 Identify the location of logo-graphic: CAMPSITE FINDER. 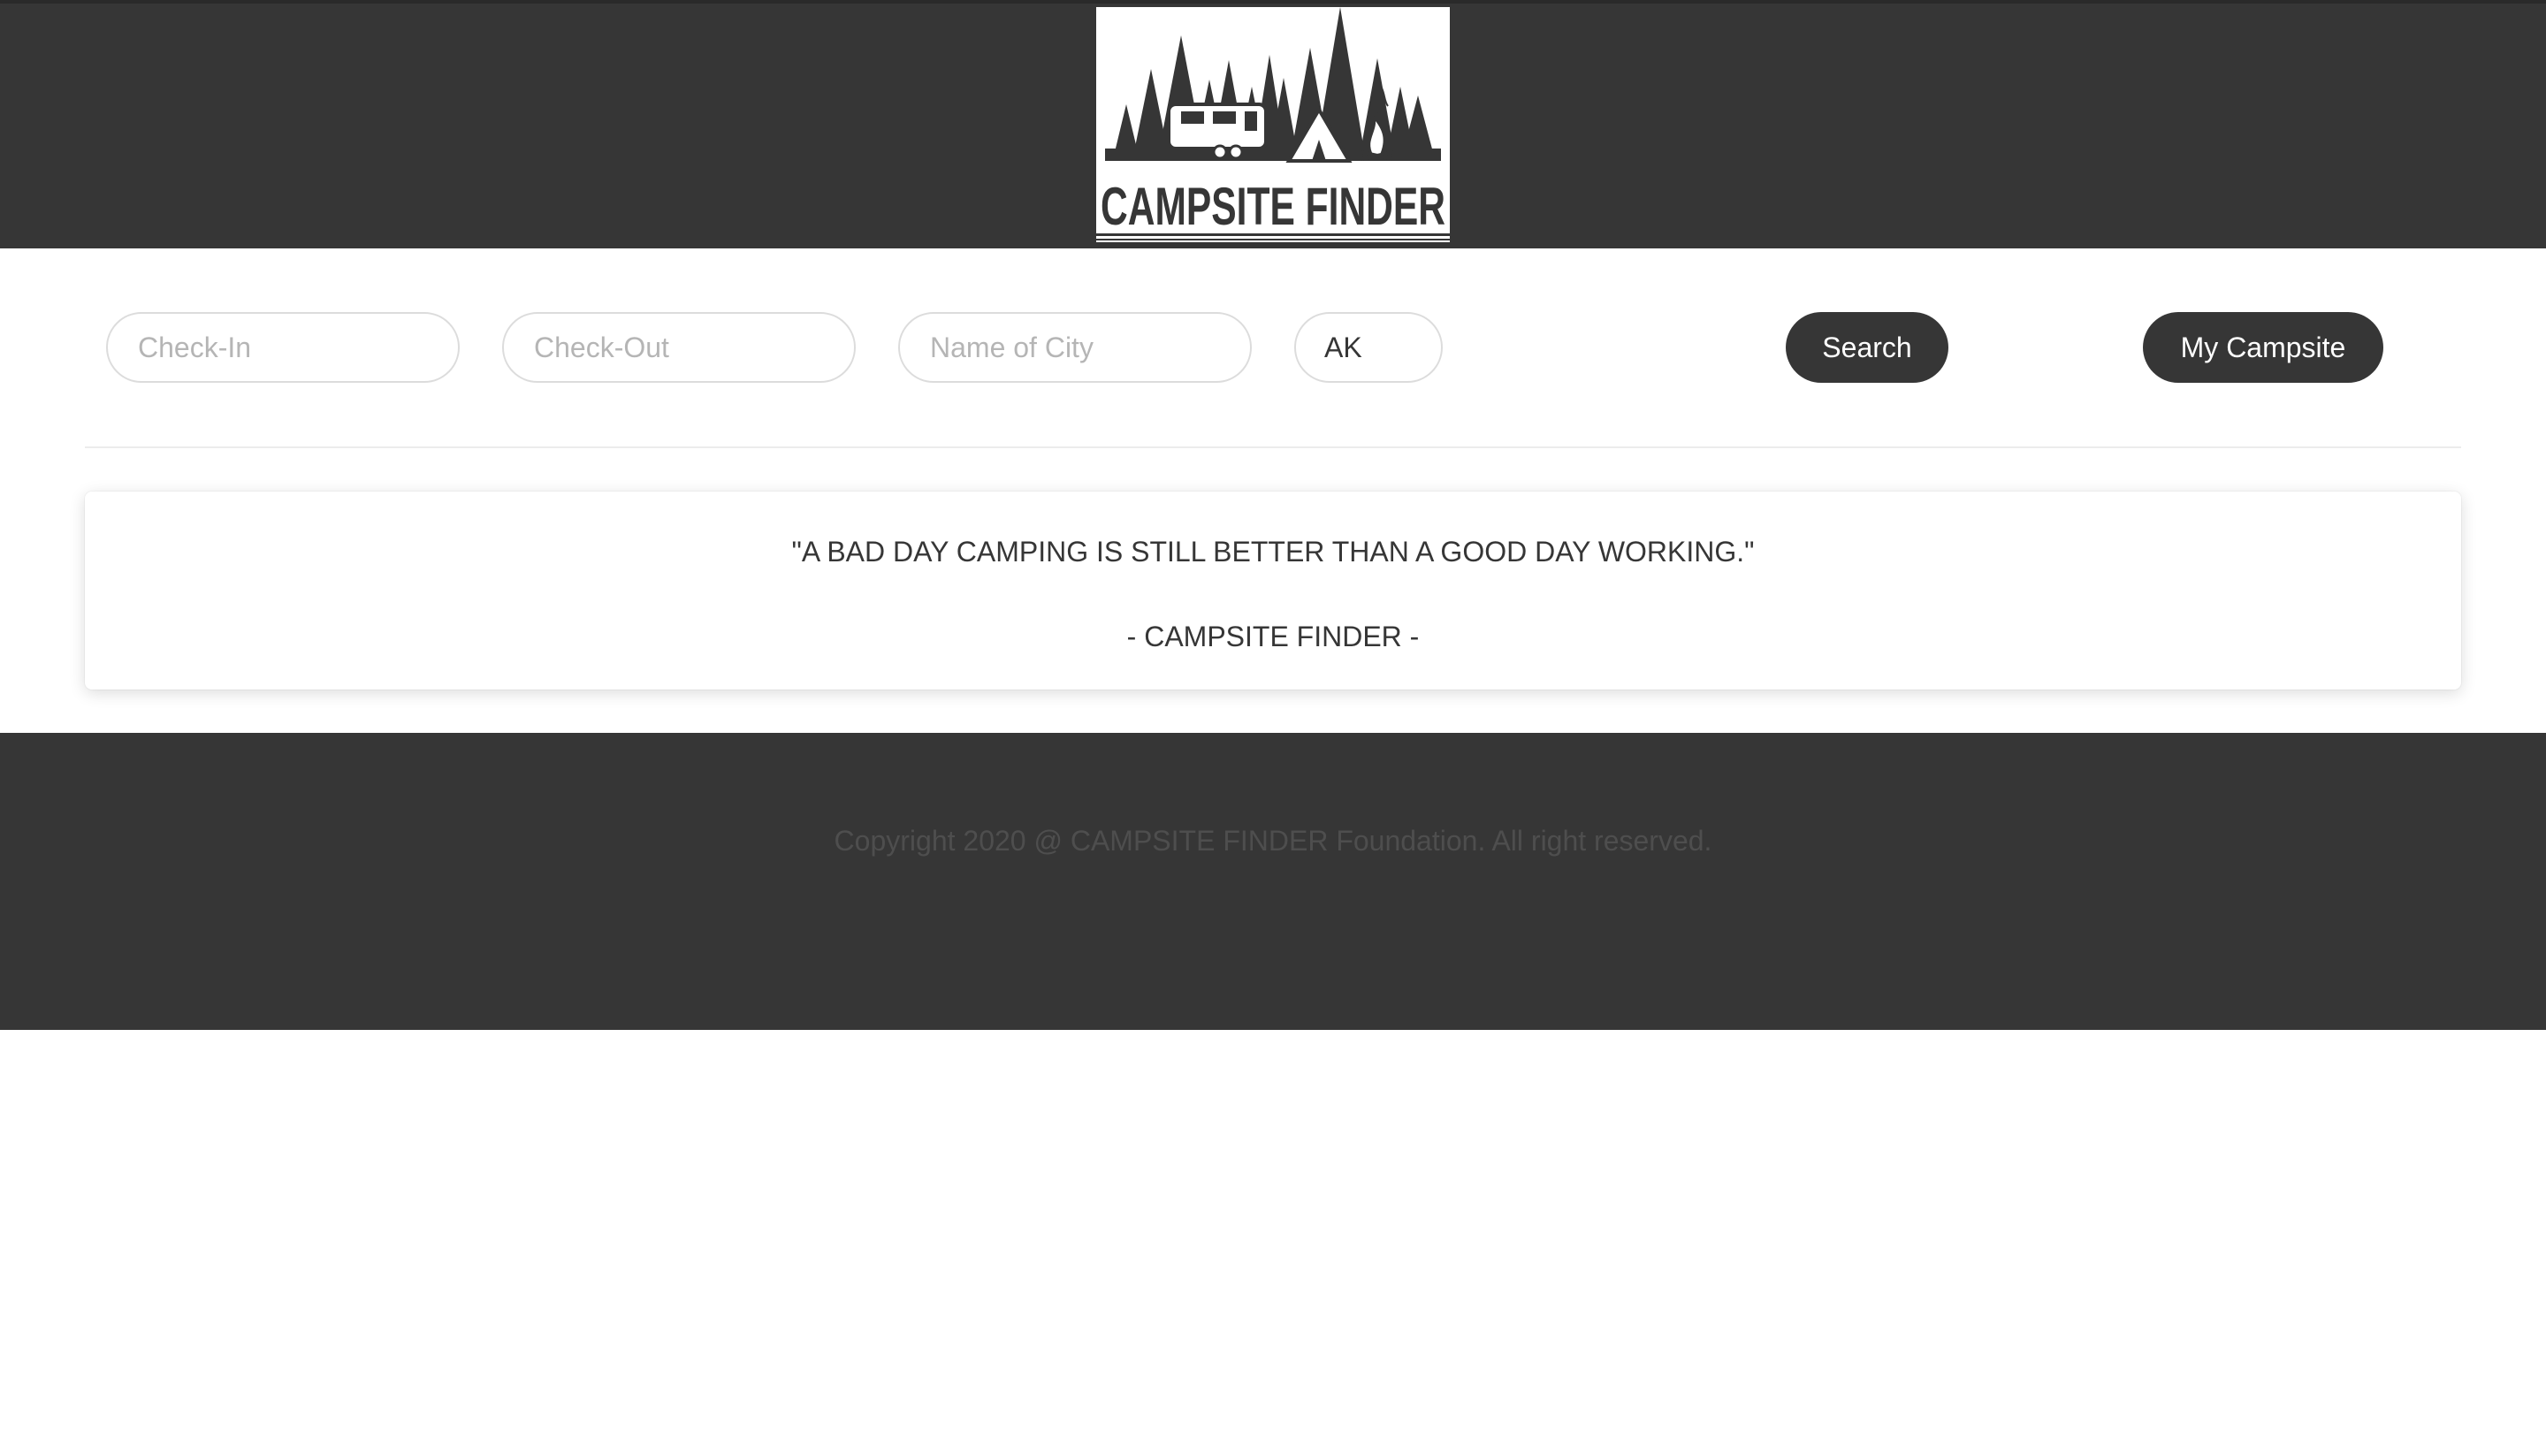
(1273, 124).